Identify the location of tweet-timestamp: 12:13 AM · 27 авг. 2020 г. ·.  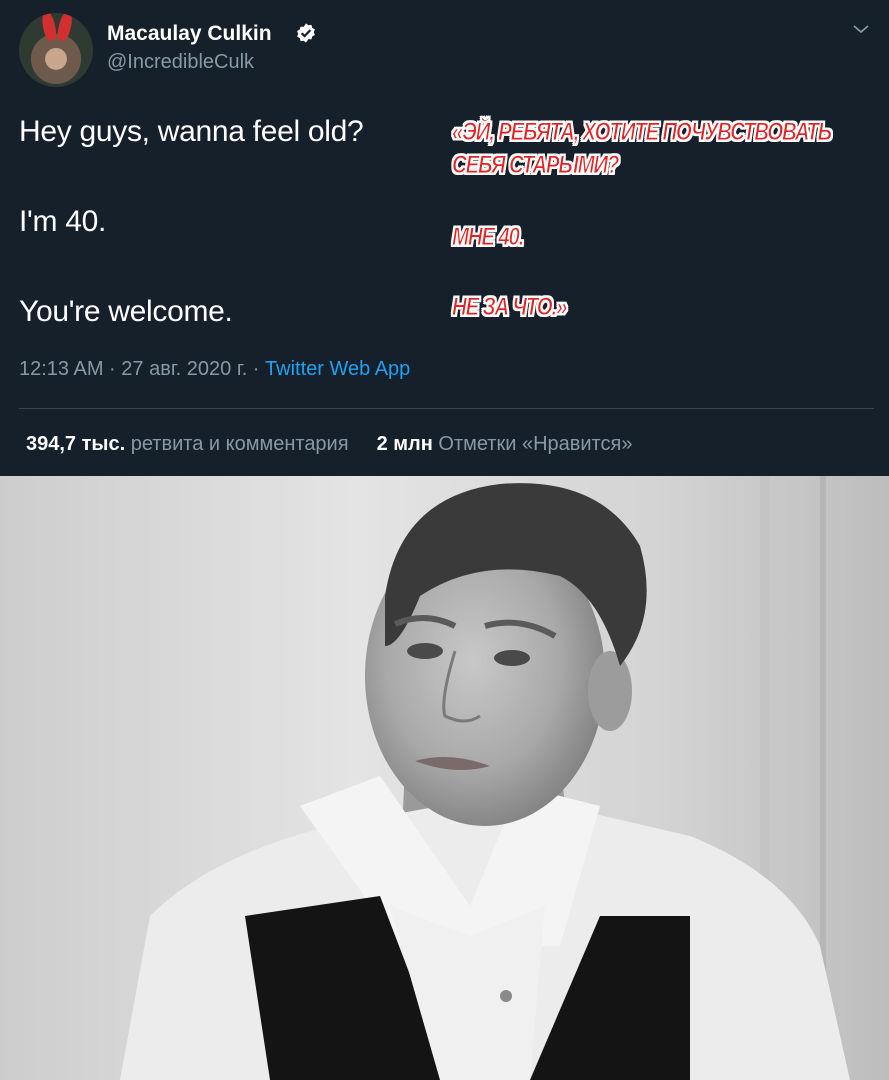
(142, 369).